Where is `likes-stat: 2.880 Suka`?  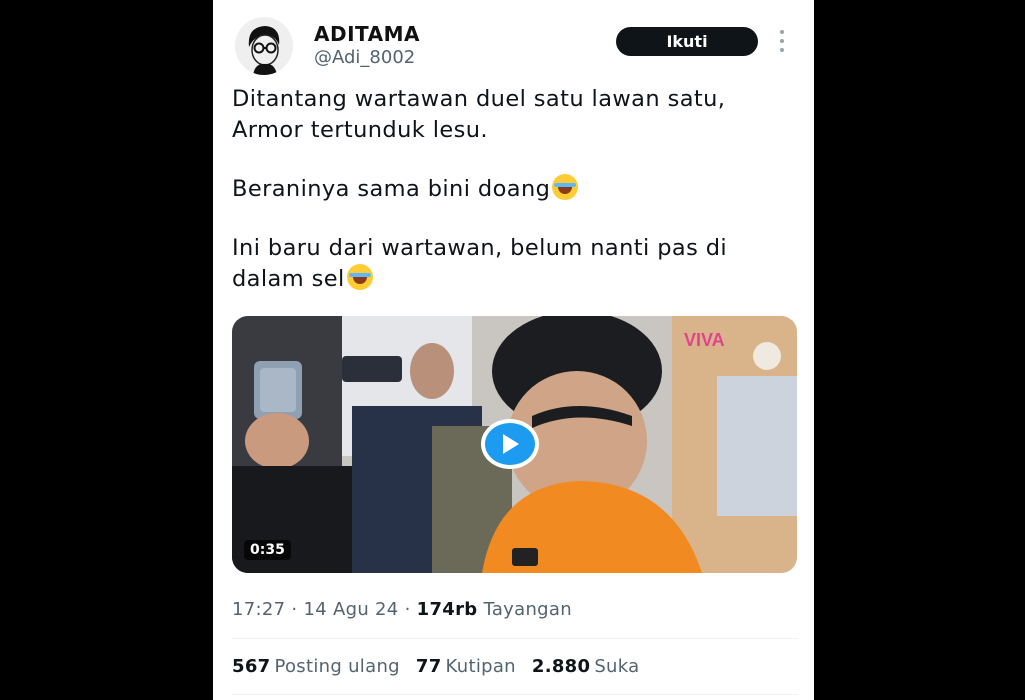
likes-stat: 2.880 Suka is located at coordinates (586, 666).